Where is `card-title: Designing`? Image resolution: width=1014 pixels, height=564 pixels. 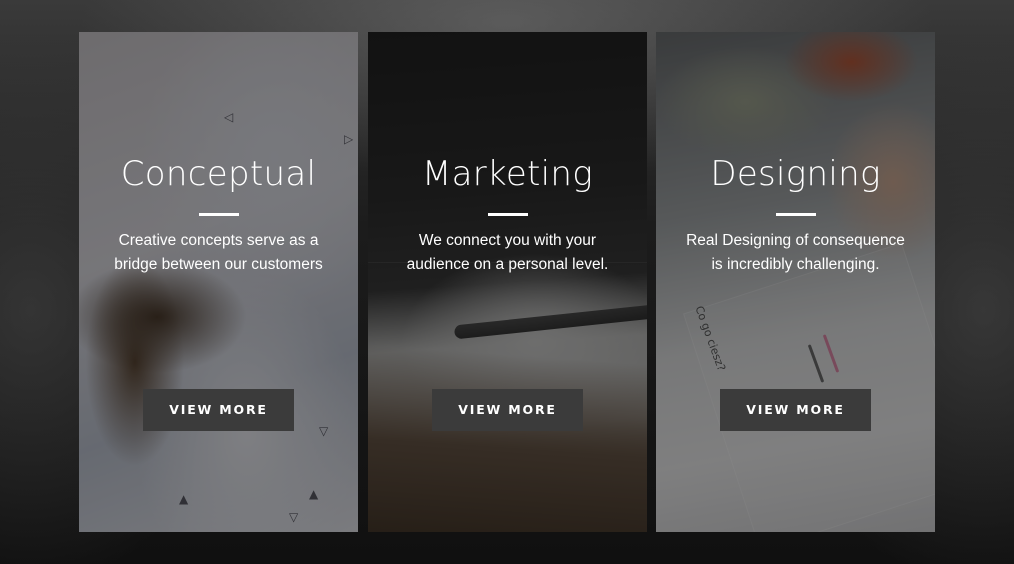 card-title: Designing is located at coordinates (795, 174).